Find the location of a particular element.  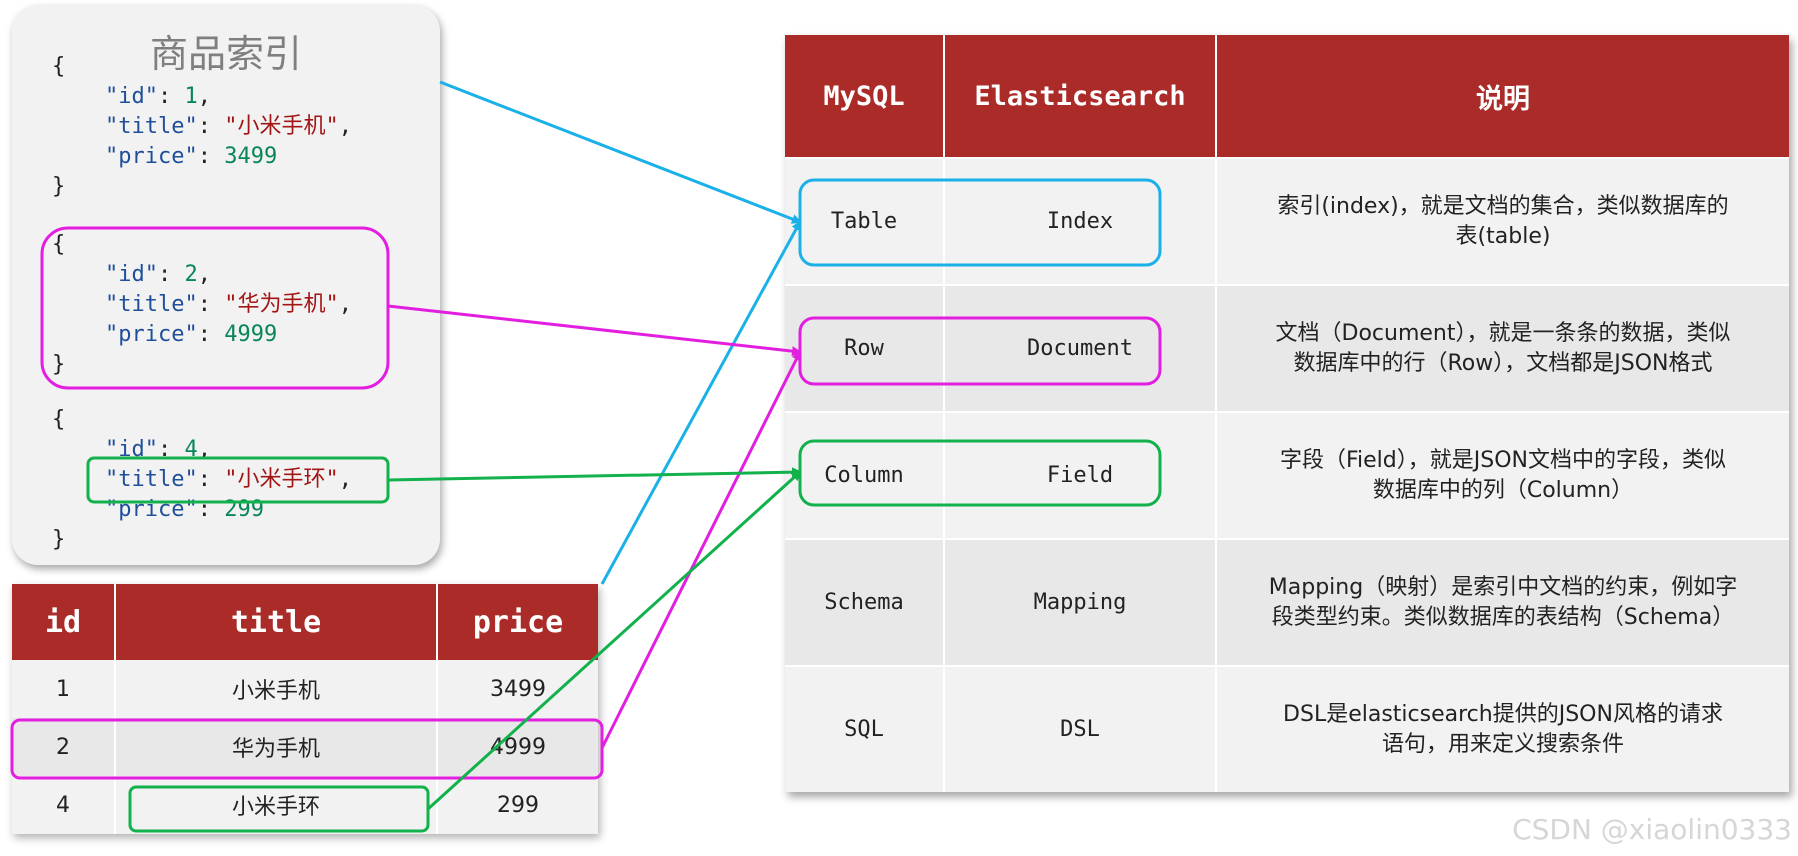

arrow-row-to-document is located at coordinates (701, 549).